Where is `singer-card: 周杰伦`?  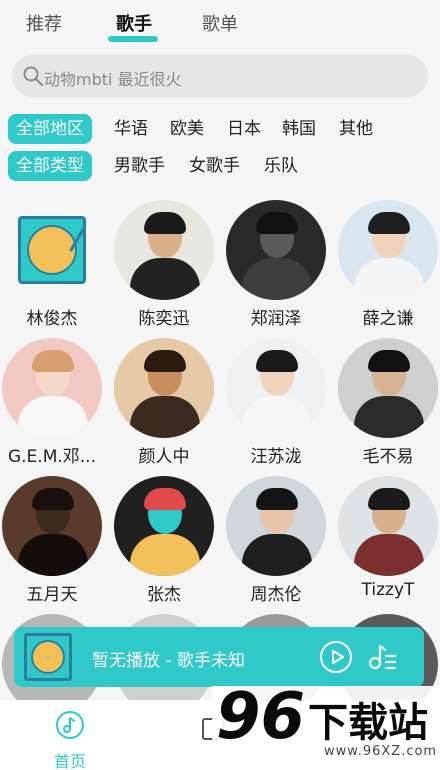
singer-card: 周杰伦 is located at coordinates (276, 546).